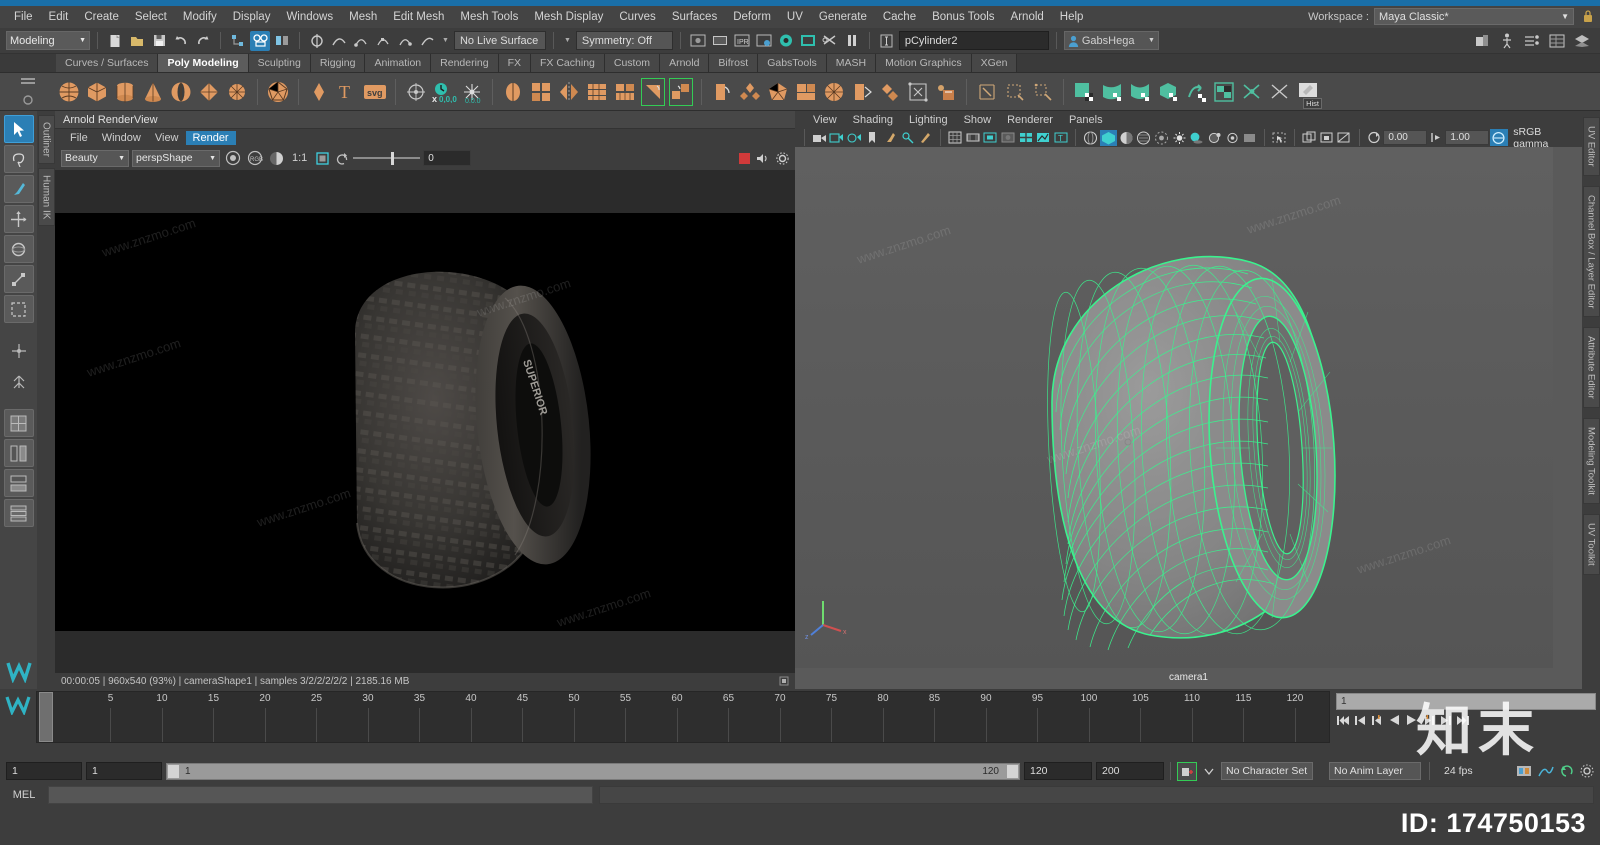 Image resolution: width=1600 pixels, height=845 pixels. Describe the element at coordinates (347, 92) in the screenshot. I see `type-tool-icon: T` at that location.